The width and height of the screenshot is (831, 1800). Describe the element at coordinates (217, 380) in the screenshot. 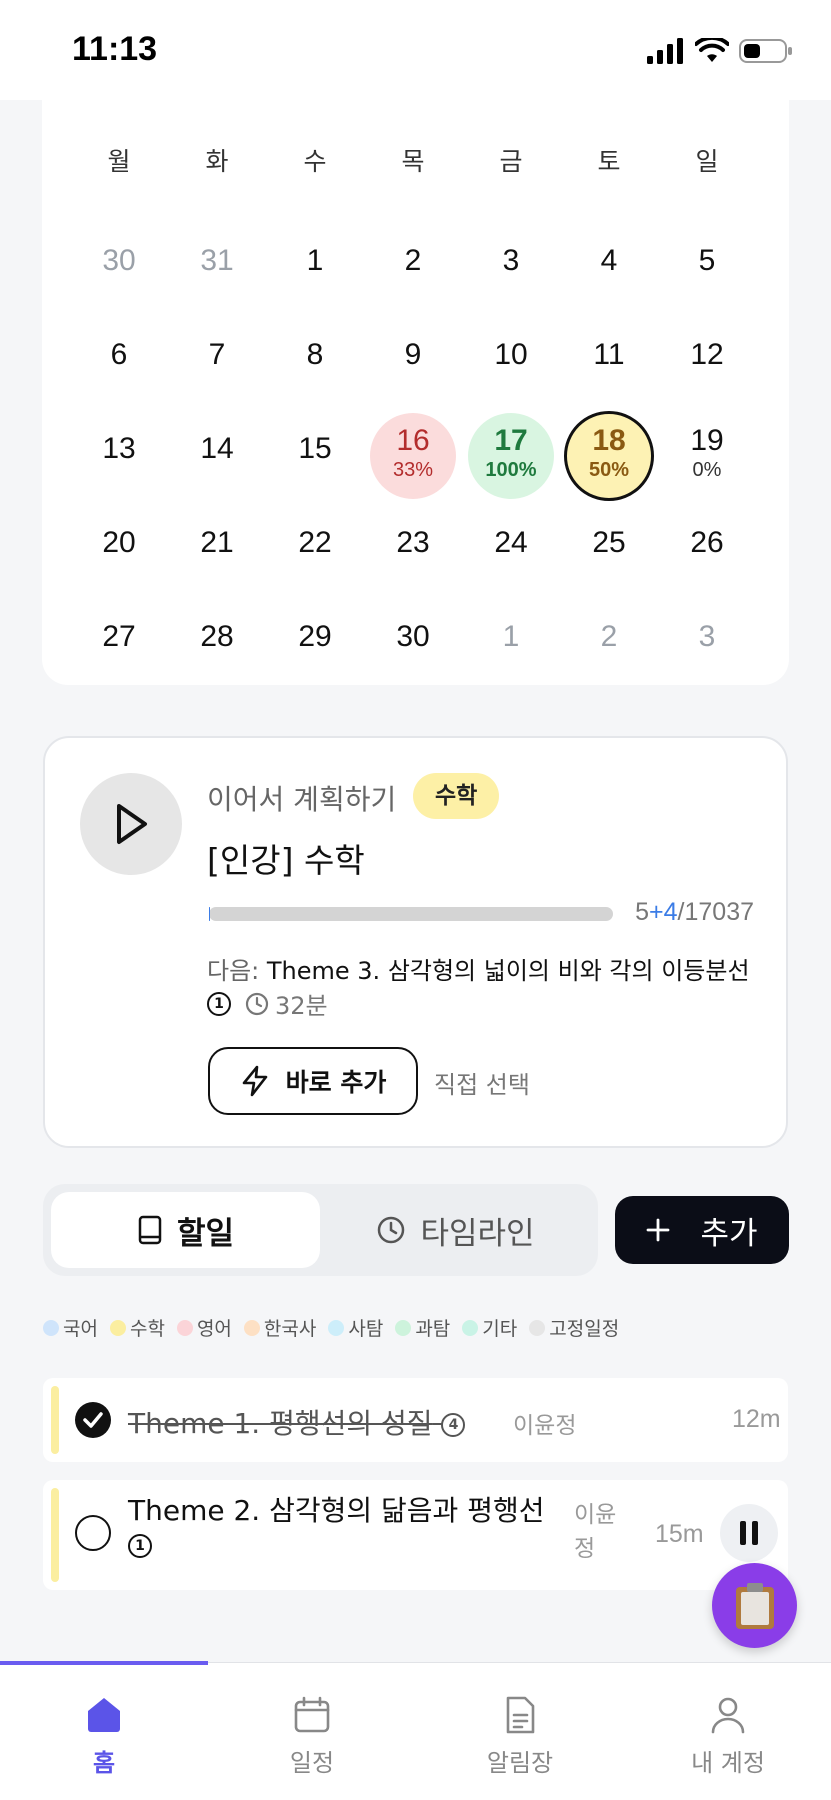

I see `calendar-day: 7` at that location.